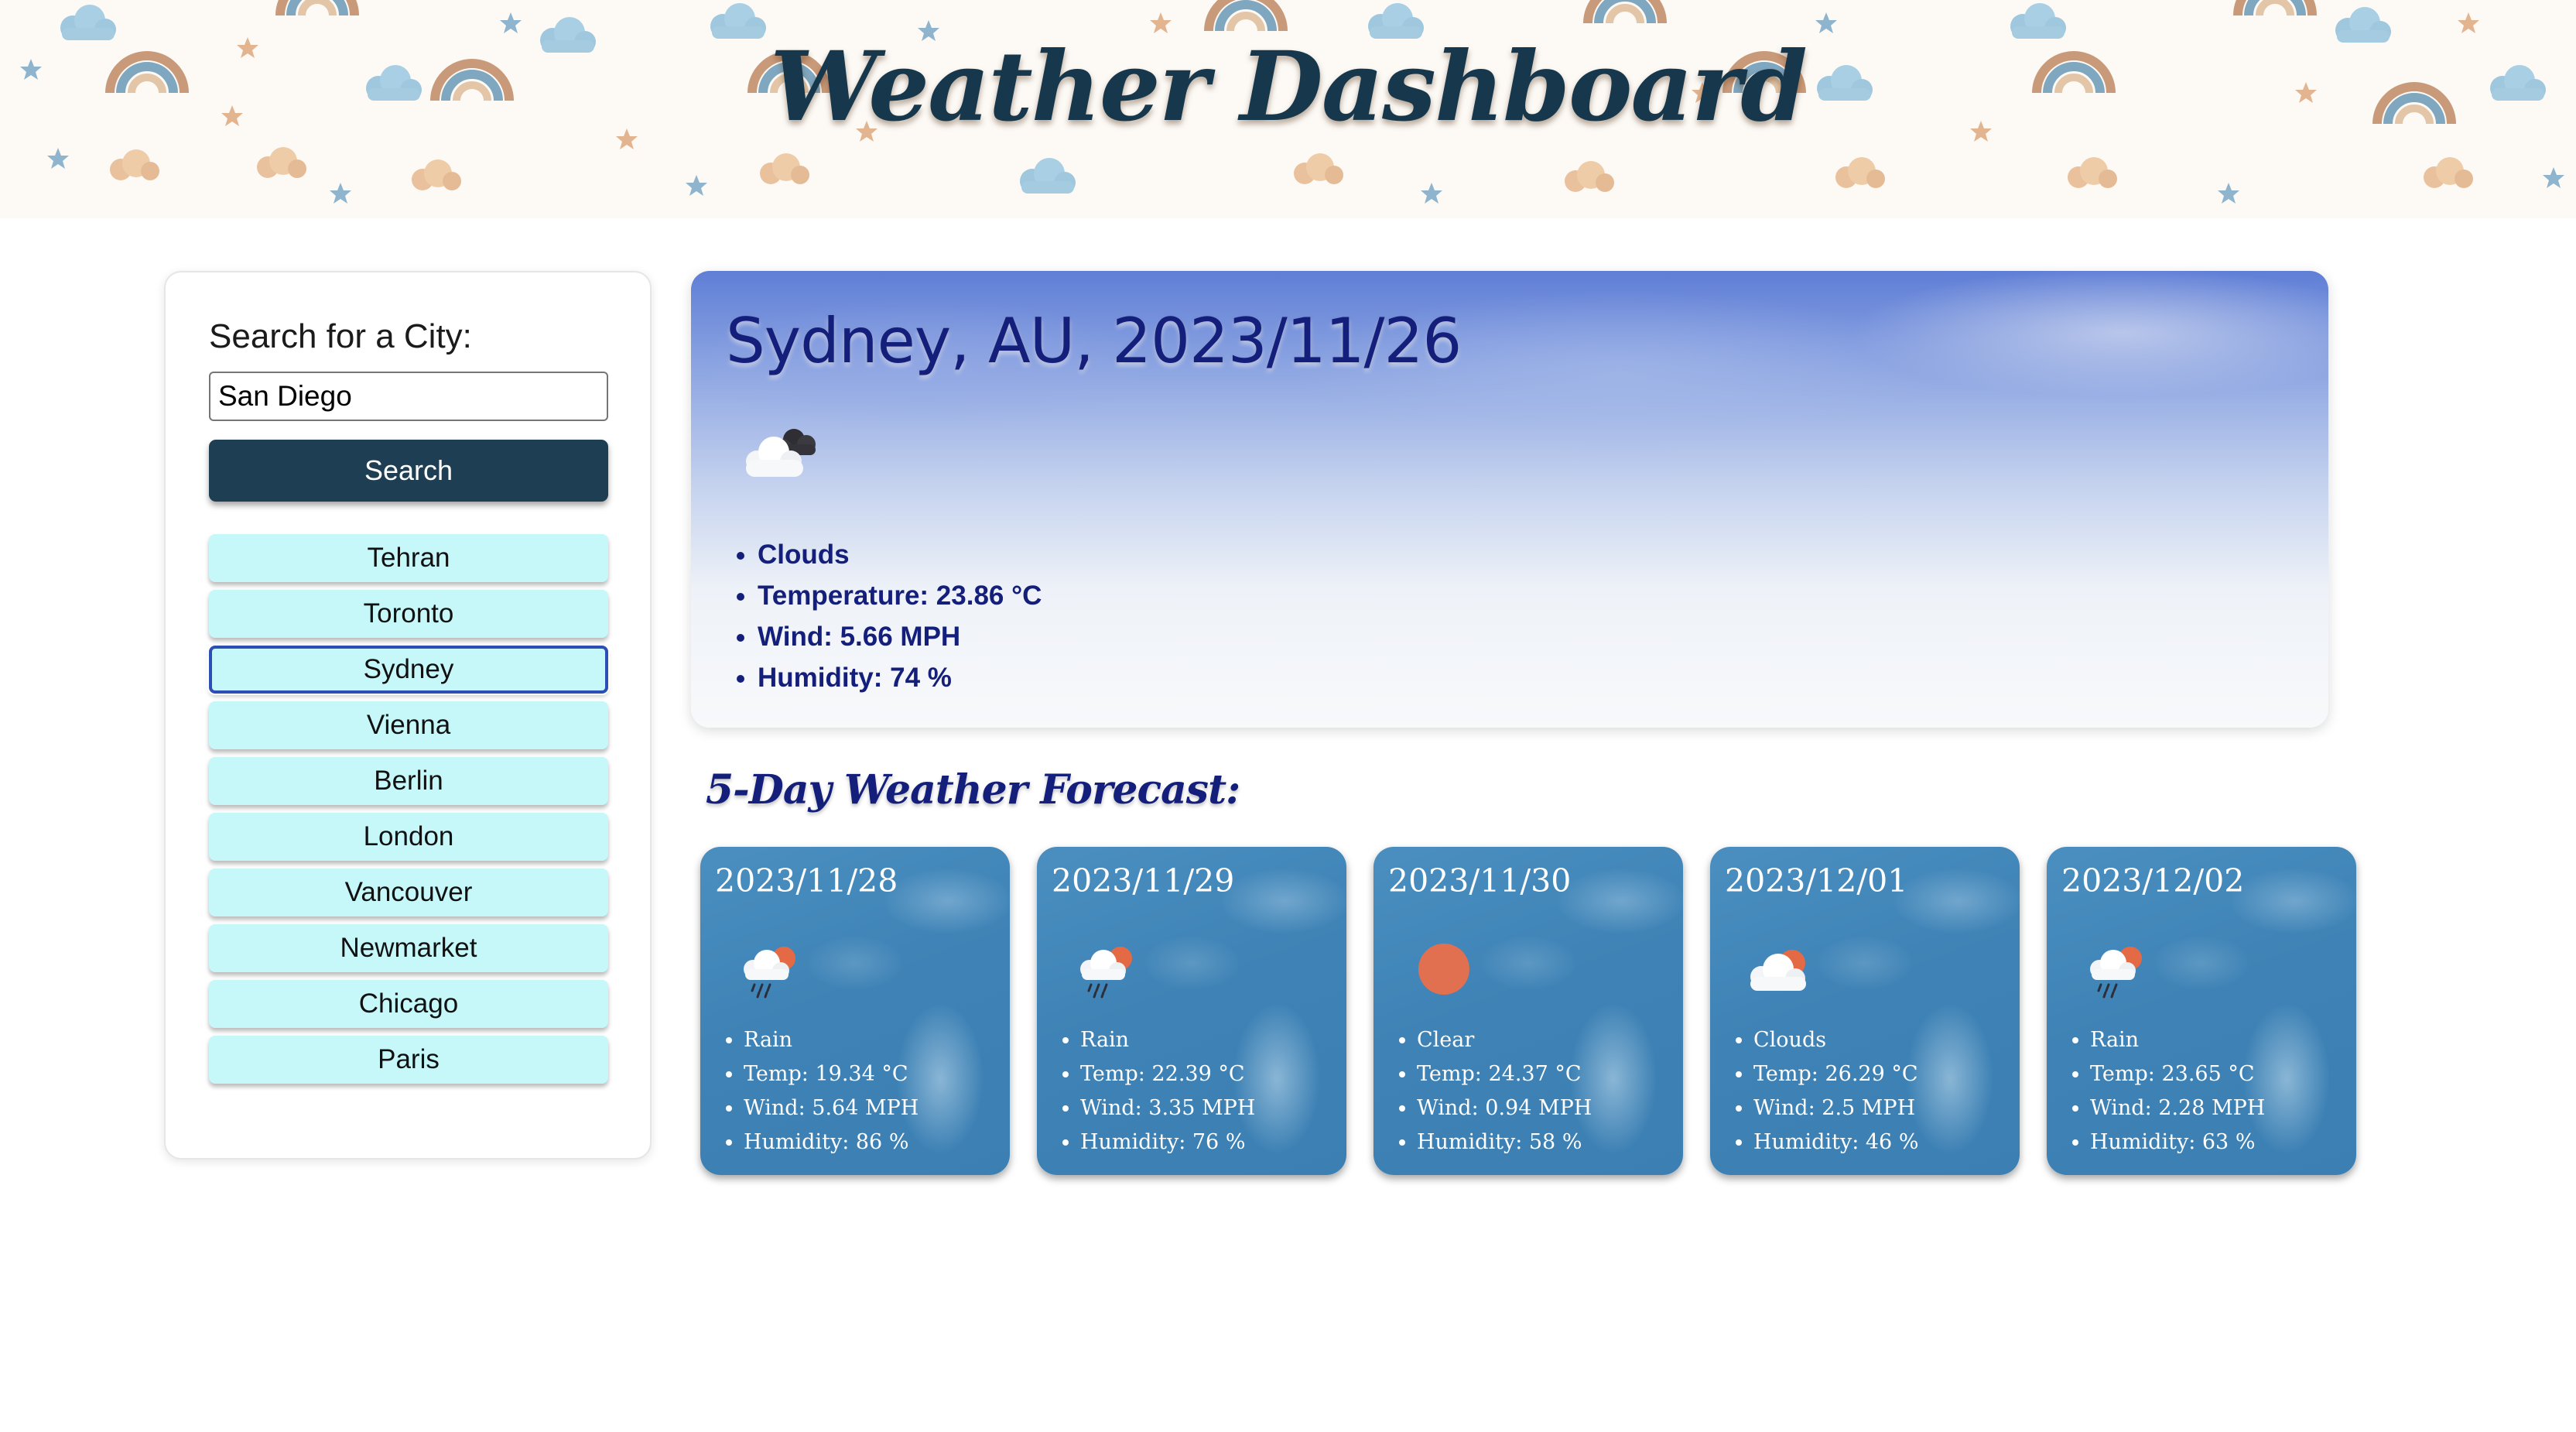 The image size is (2576, 1432). I want to click on city-button-vienna: Vienna, so click(408, 725).